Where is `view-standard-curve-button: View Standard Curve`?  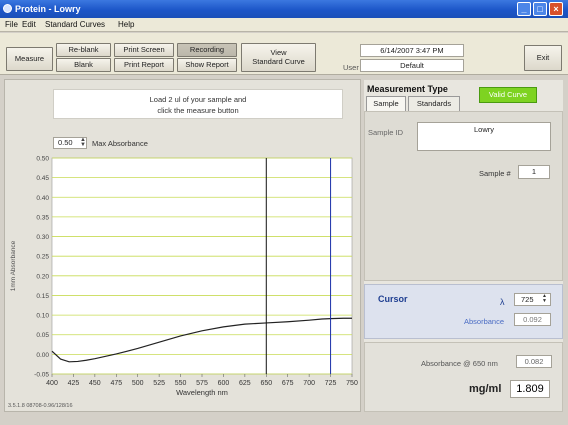 view-standard-curve-button: View Standard Curve is located at coordinates (278, 57).